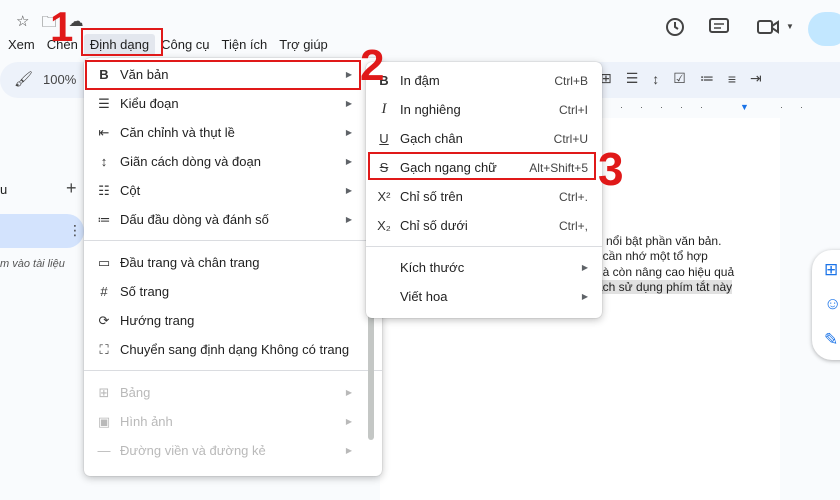 The width and height of the screenshot is (840, 500). What do you see at coordinates (570, 138) in the screenshot?
I see `shortcut-label: Ctrl+U` at bounding box center [570, 138].